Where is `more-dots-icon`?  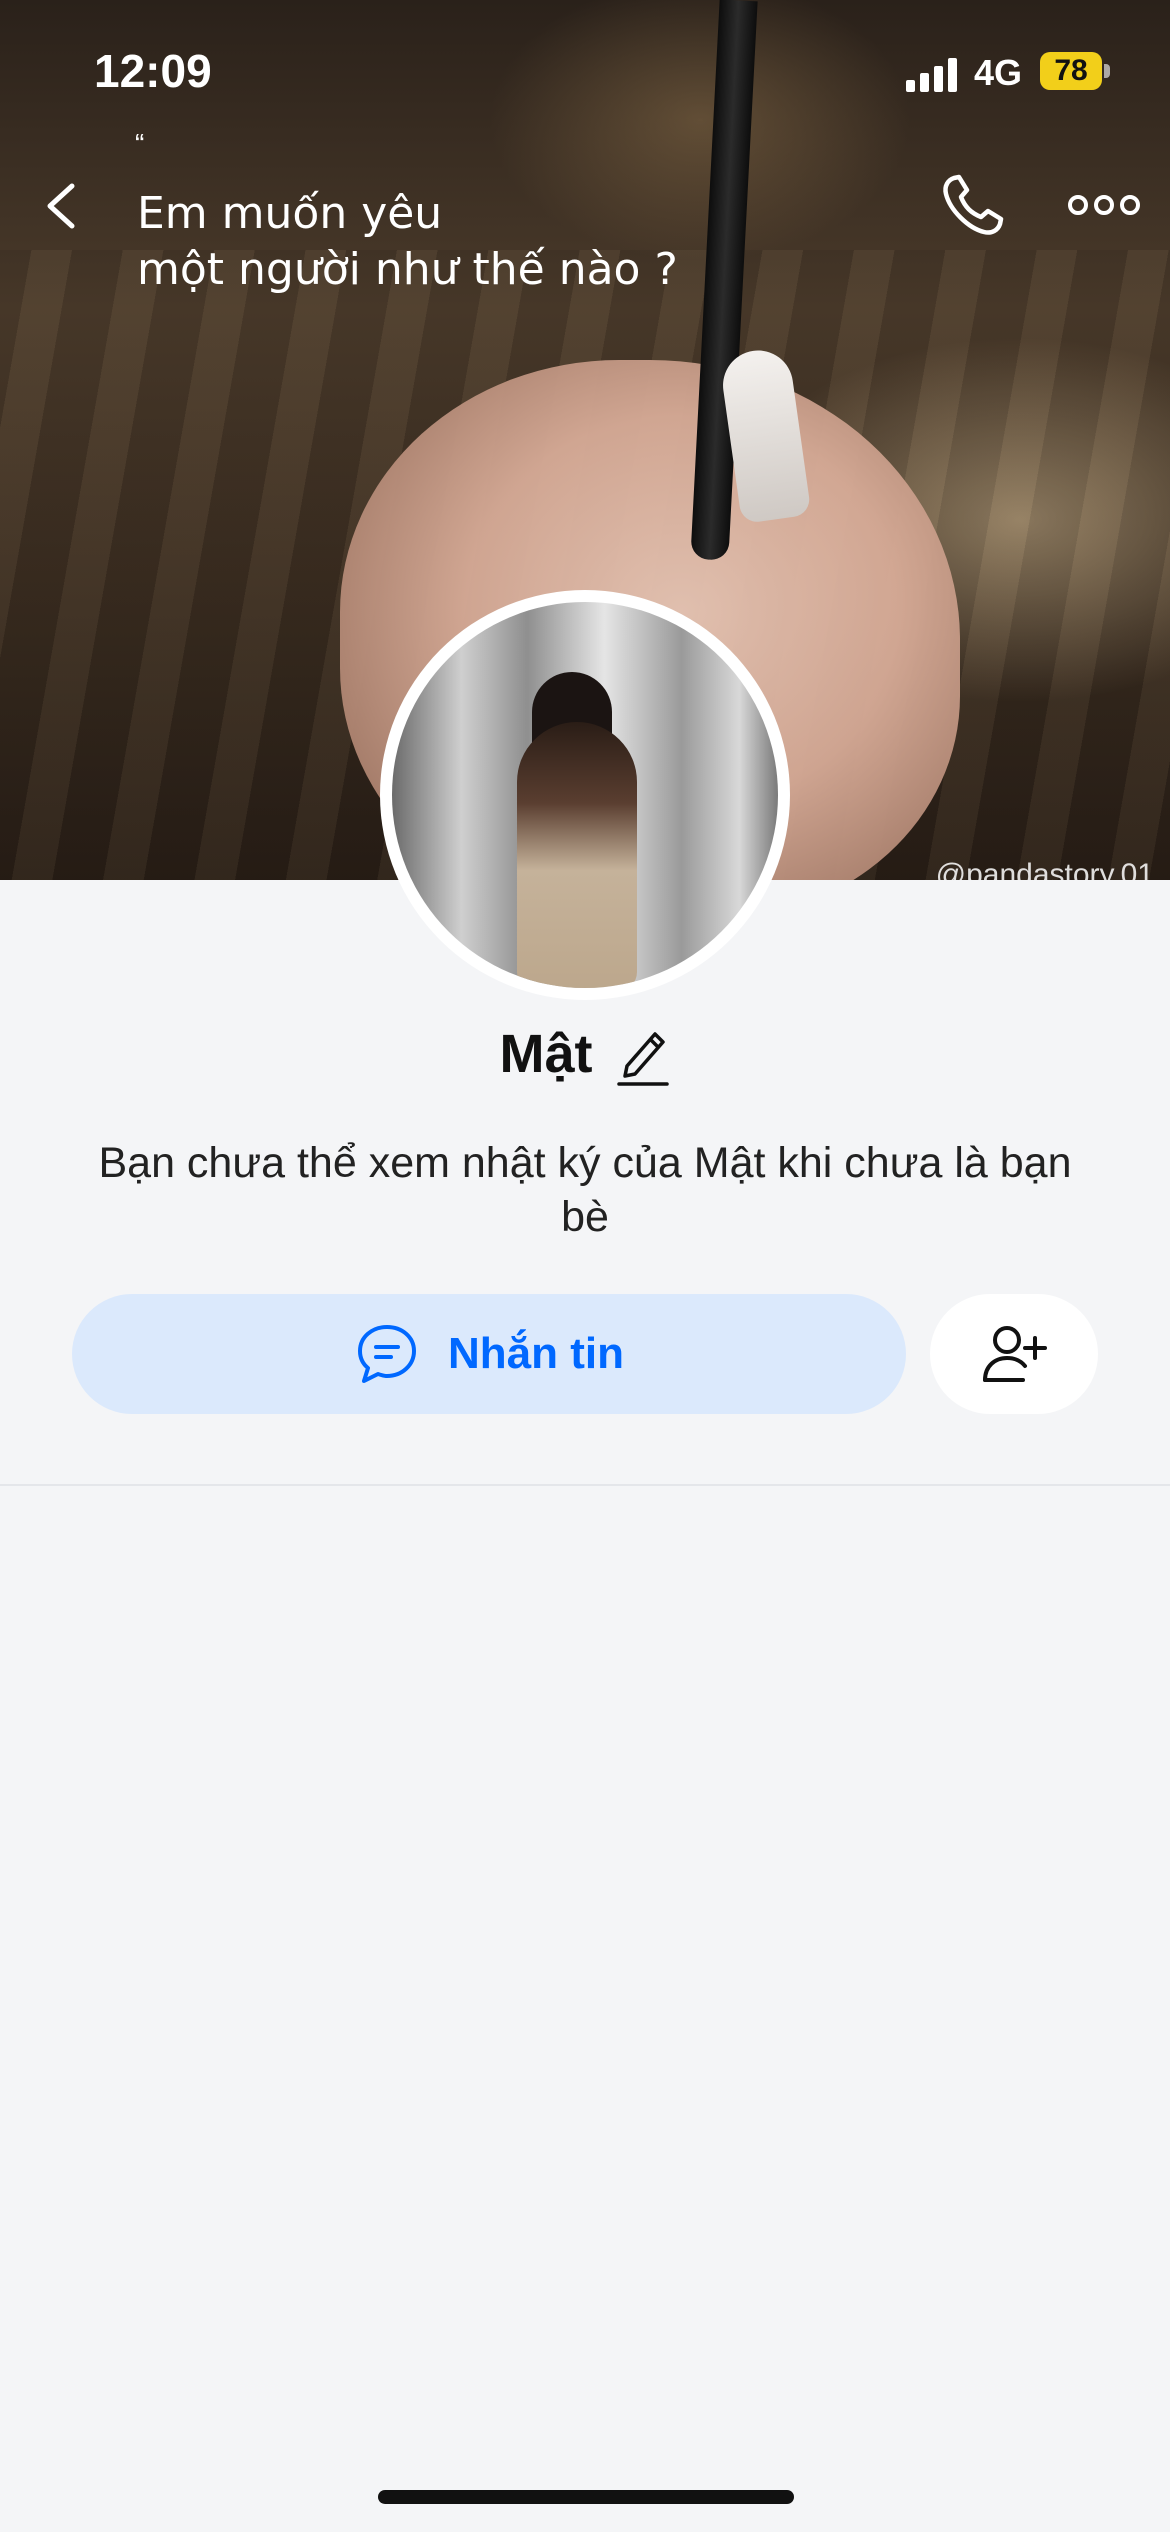 more-dots-icon is located at coordinates (1104, 205).